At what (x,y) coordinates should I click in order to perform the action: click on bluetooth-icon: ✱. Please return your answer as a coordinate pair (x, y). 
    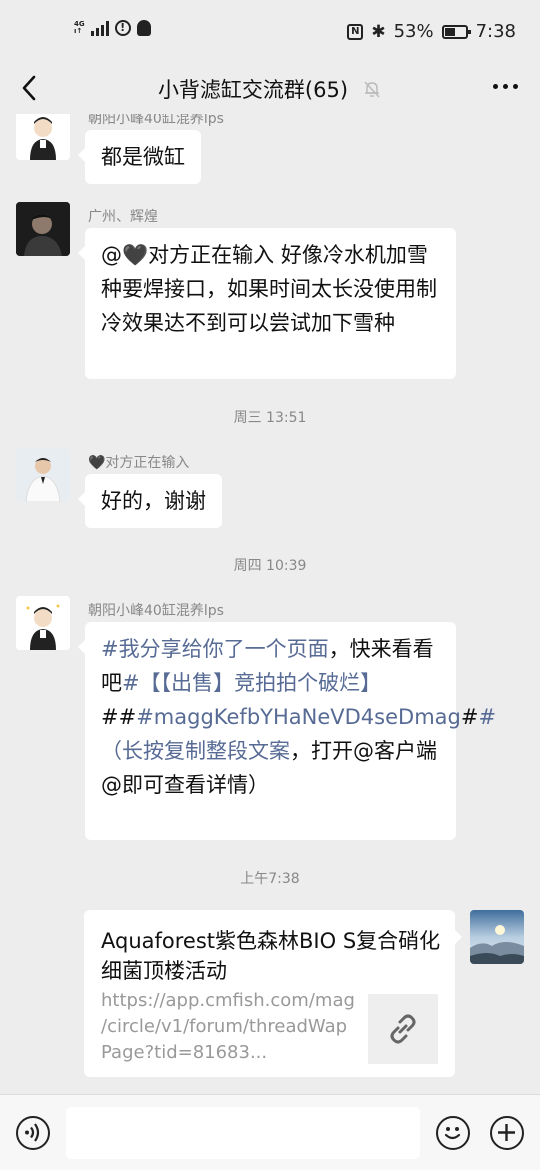
    Looking at the image, I should click on (378, 31).